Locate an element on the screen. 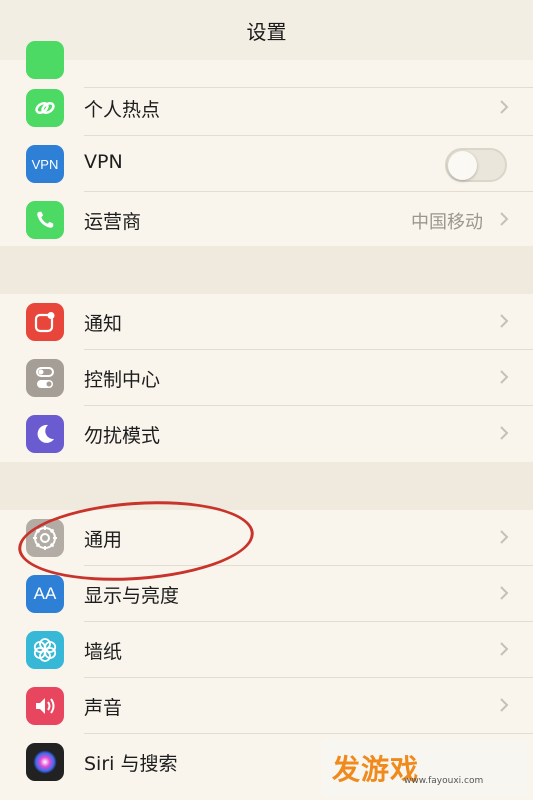 This screenshot has height=800, width=533. wallpaper-label: 墙纸 is located at coordinates (103, 652).